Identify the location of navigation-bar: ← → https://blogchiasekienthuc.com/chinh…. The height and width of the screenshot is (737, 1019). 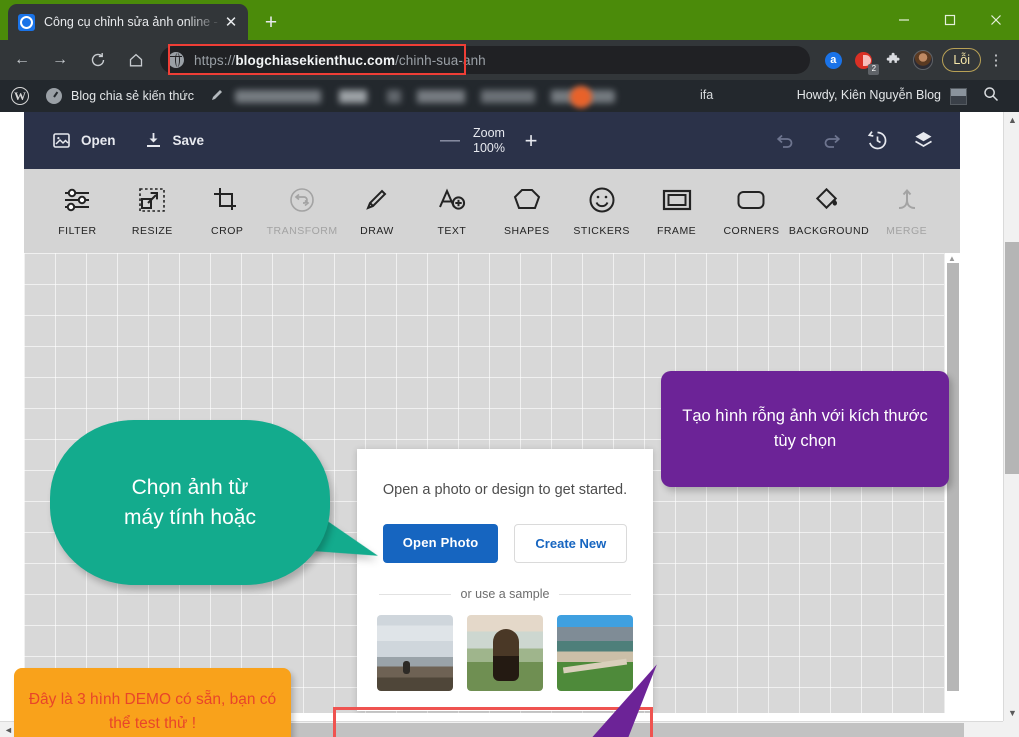
(509, 60).